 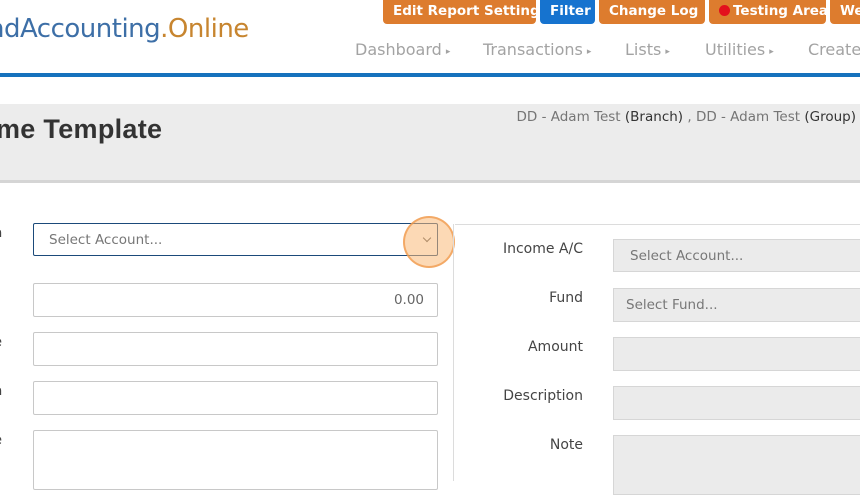 I want to click on income-ac-label: Income A/C, so click(x=542, y=249).